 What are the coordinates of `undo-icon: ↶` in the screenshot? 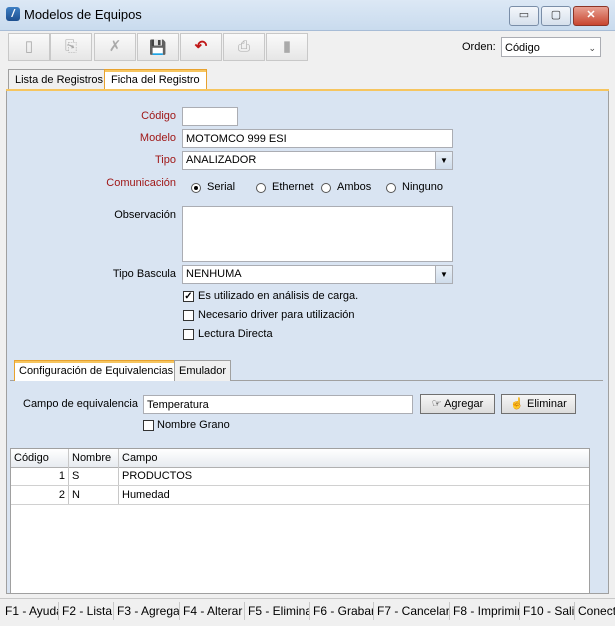 It's located at (201, 46).